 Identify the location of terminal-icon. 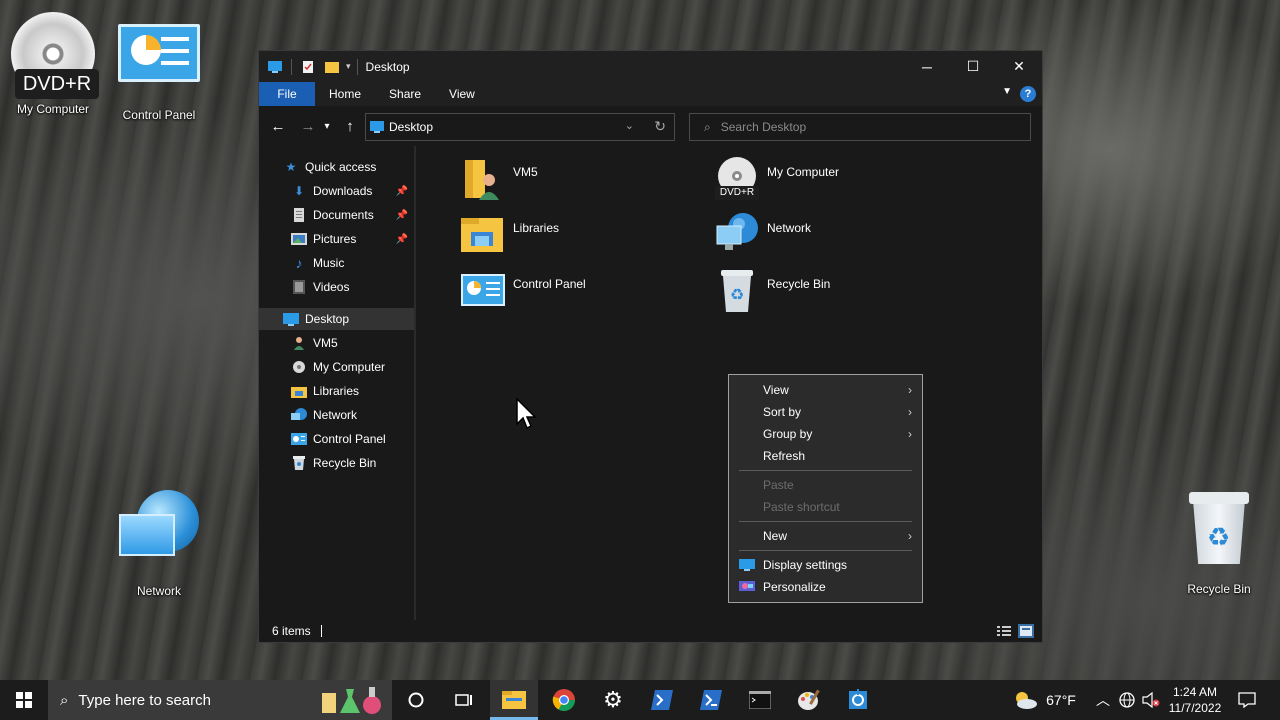
(760, 700).